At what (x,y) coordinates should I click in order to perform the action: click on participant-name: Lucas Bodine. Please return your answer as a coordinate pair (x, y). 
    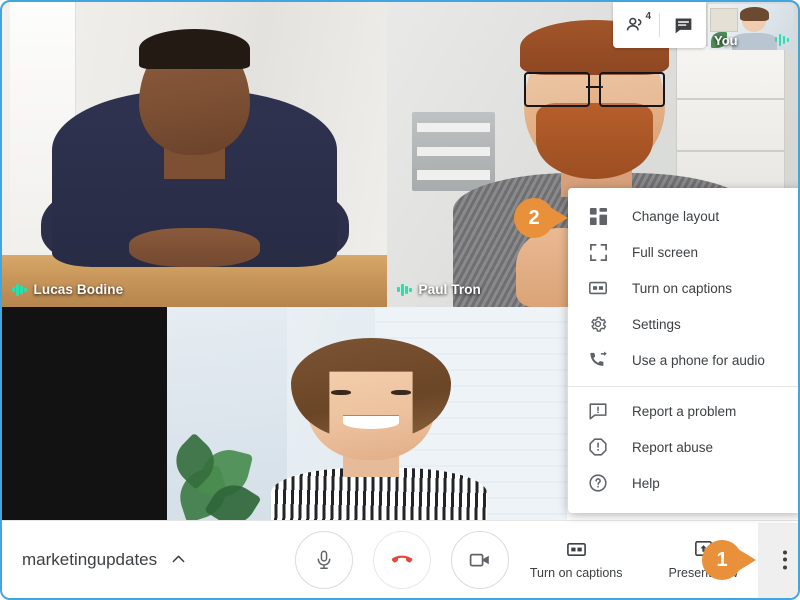
    Looking at the image, I should click on (78, 289).